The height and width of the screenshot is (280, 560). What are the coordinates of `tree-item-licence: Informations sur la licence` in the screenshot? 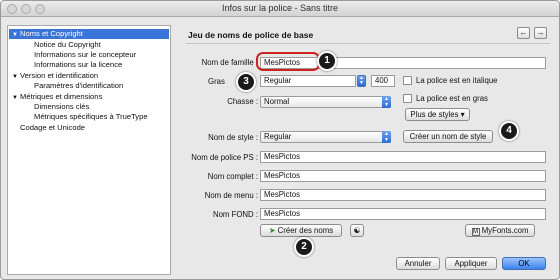 It's located at (78, 65).